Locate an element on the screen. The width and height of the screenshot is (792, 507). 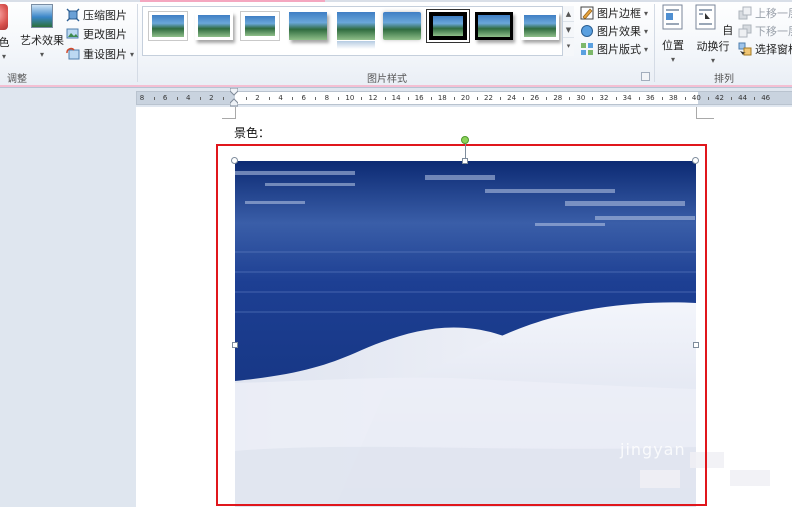
compress-pictures-button: 压缩图片 is located at coordinates (96, 15).